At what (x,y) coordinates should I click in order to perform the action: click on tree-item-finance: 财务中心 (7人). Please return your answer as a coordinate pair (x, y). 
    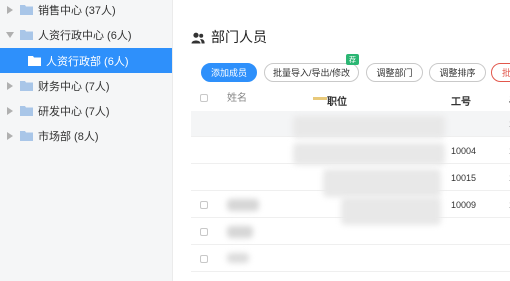
    Looking at the image, I should click on (86, 85).